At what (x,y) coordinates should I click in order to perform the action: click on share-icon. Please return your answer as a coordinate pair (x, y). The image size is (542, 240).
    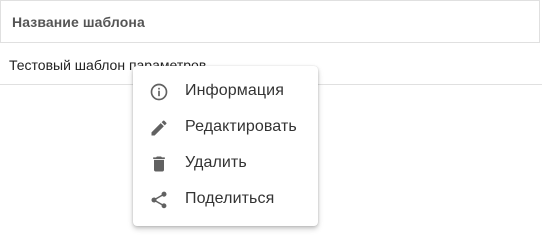
    Looking at the image, I should click on (159, 200).